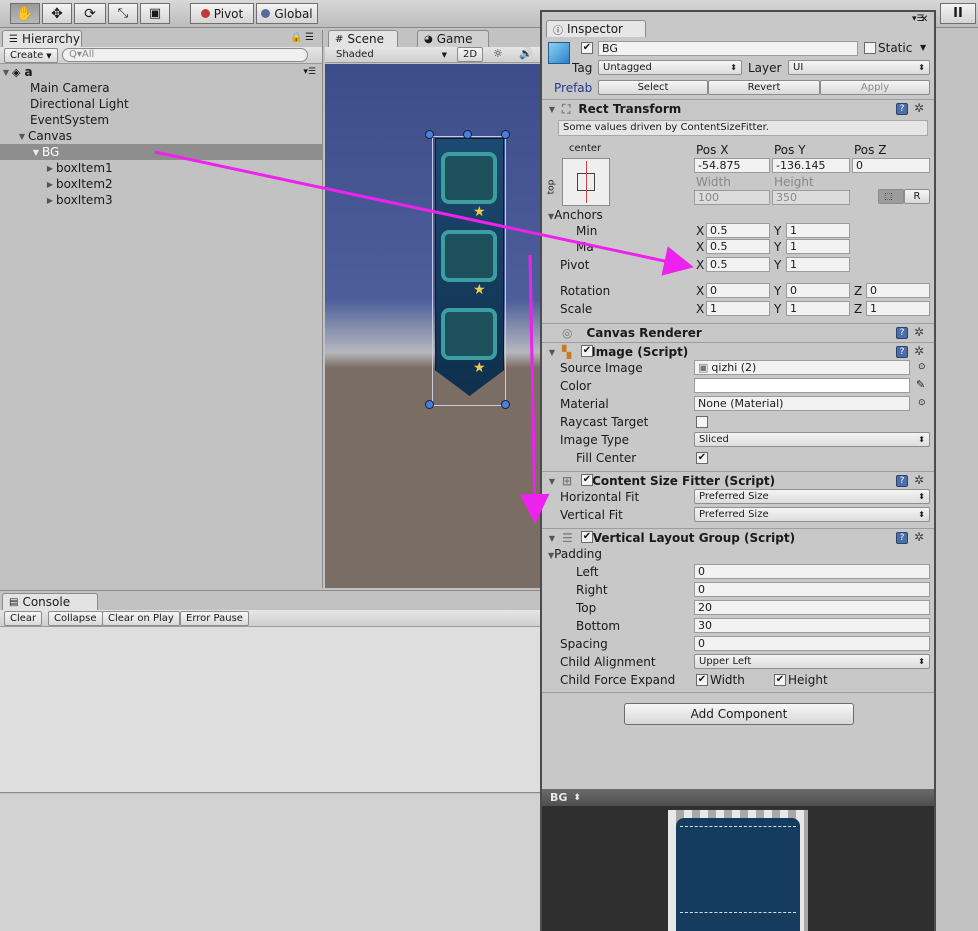  Describe the element at coordinates (738, 264) in the screenshot. I see `pivot-x-field: 0.5` at that location.